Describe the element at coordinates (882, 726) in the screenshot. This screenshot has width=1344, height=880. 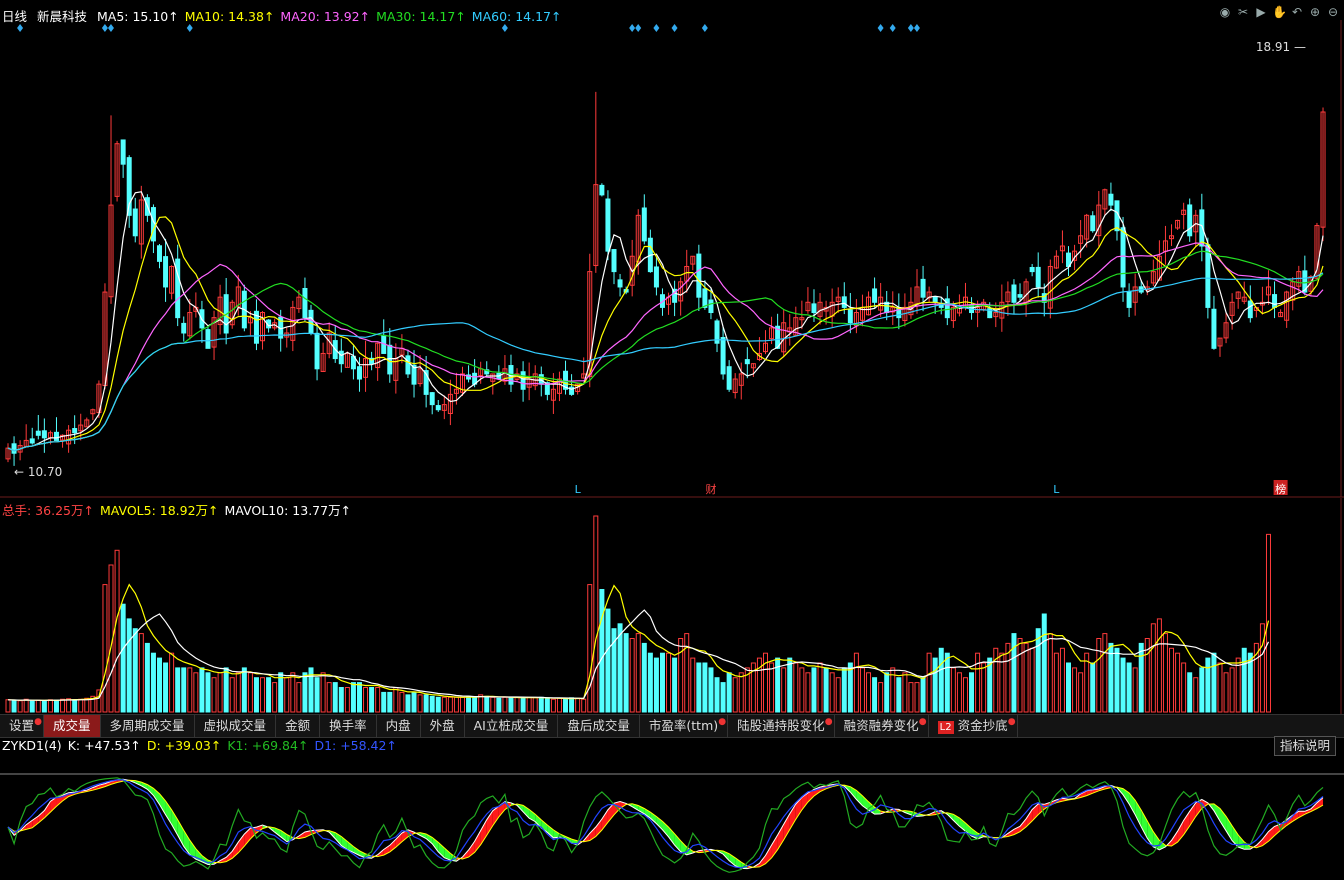
I see `tab-item: 融资融券变化 ●` at that location.